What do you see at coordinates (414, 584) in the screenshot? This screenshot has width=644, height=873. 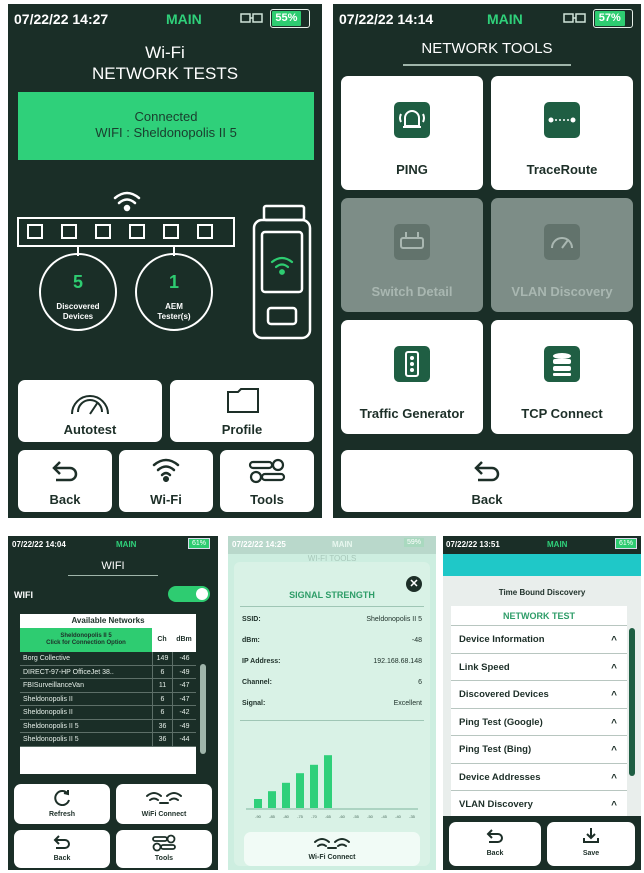 I see `close-button: ✕` at bounding box center [414, 584].